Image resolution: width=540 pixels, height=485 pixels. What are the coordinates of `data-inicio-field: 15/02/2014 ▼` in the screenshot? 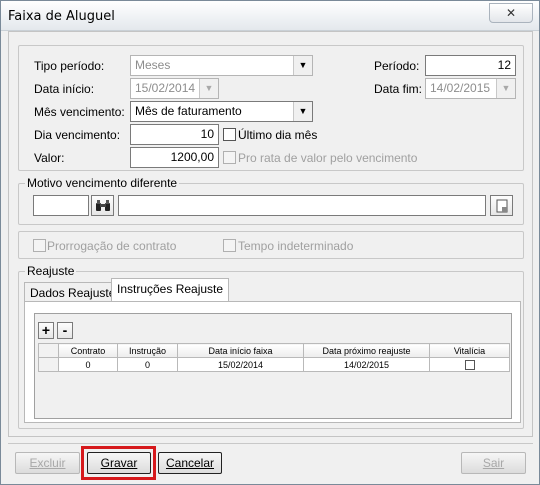 It's located at (174, 88).